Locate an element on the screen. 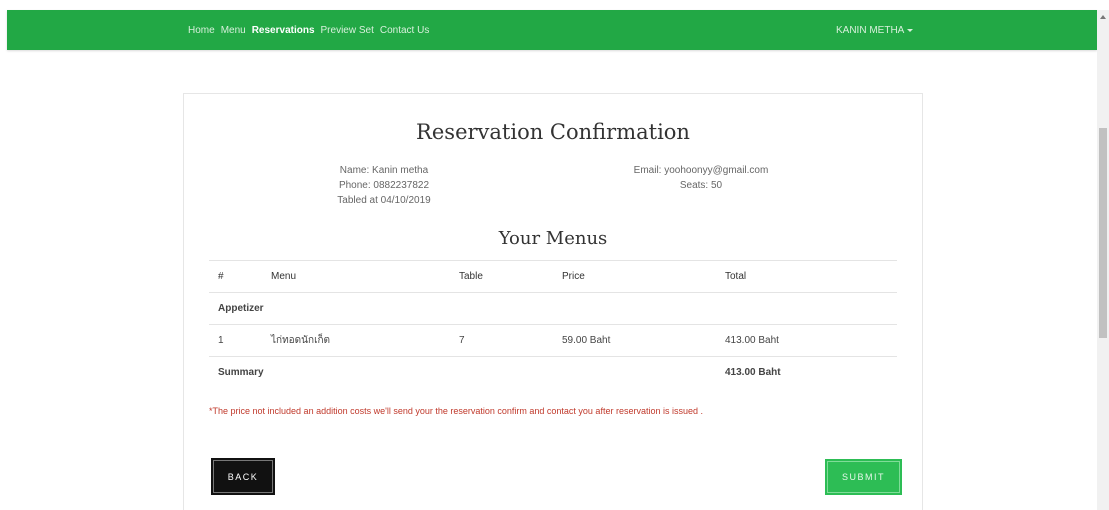 Image resolution: width=1109 pixels, height=510 pixels. nav-menu-link: Menu is located at coordinates (233, 30).